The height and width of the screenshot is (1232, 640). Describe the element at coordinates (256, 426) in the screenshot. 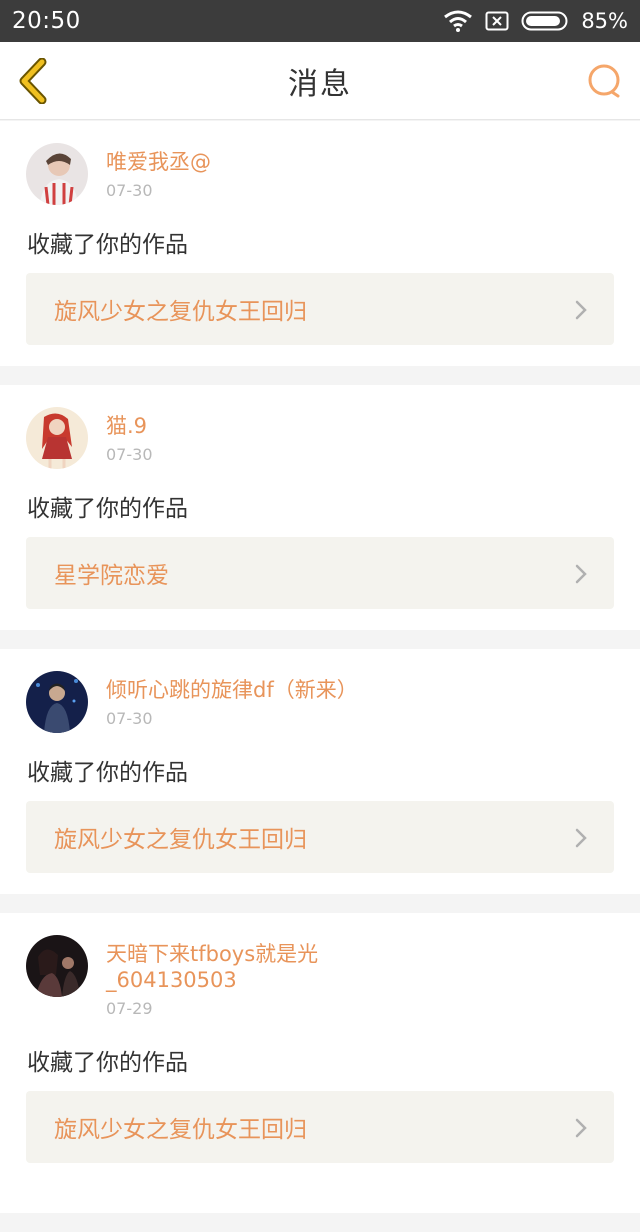

I see `user-name: 猫.9` at that location.